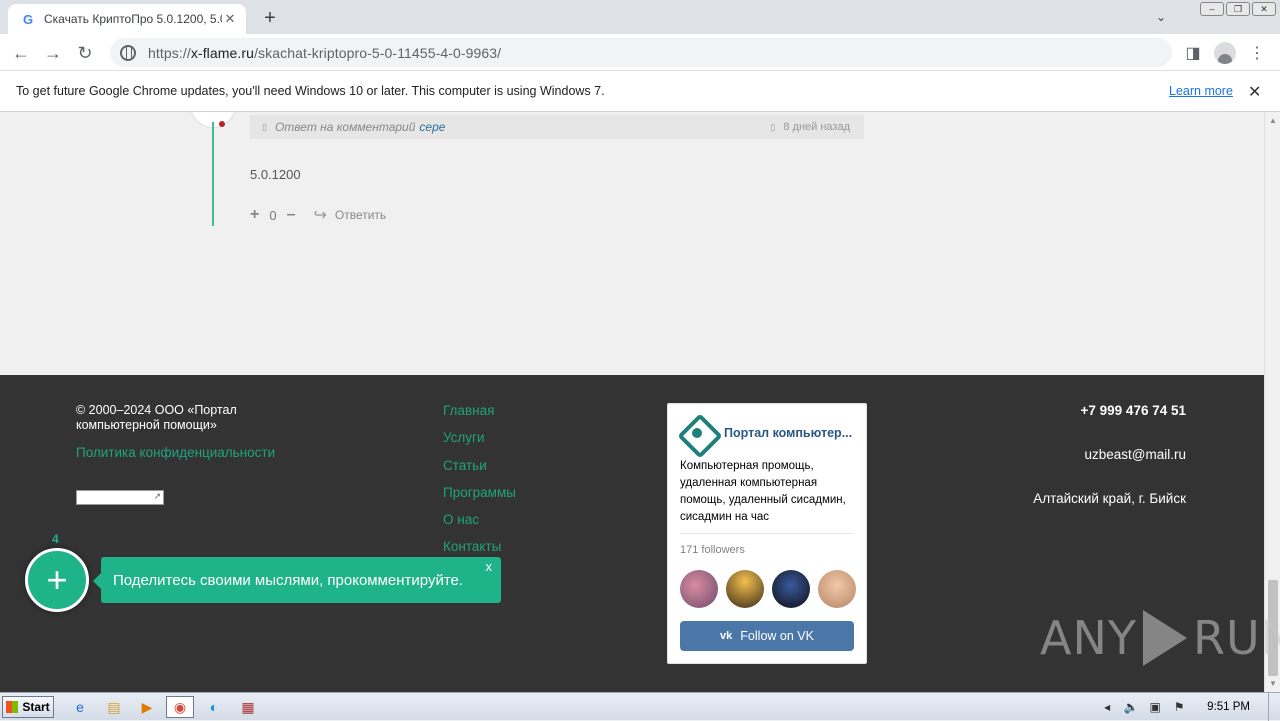 Image resolution: width=1280 pixels, height=721 pixels. What do you see at coordinates (360, 215) in the screenshot?
I see `reply-button: Ответить` at bounding box center [360, 215].